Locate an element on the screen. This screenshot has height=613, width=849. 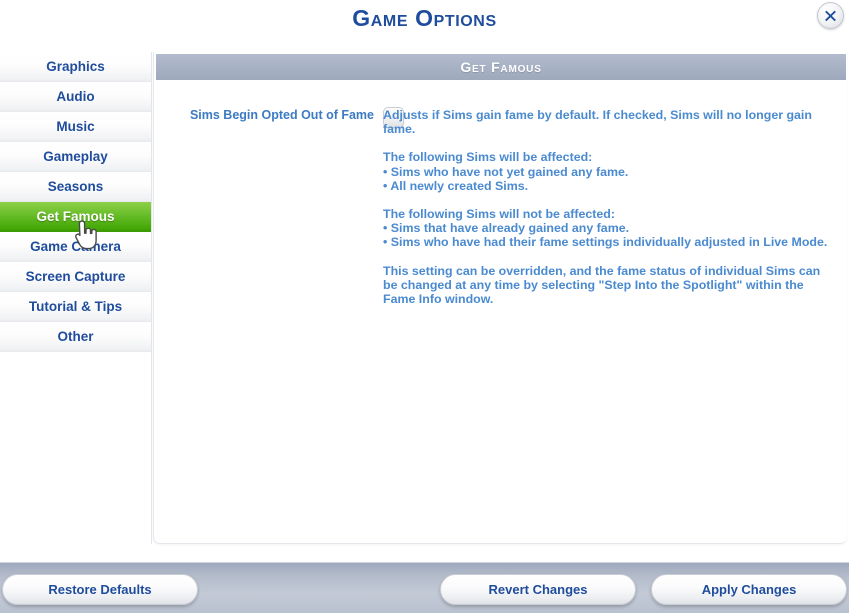
sidebar-item-game-camera: Game Camera is located at coordinates (75, 247).